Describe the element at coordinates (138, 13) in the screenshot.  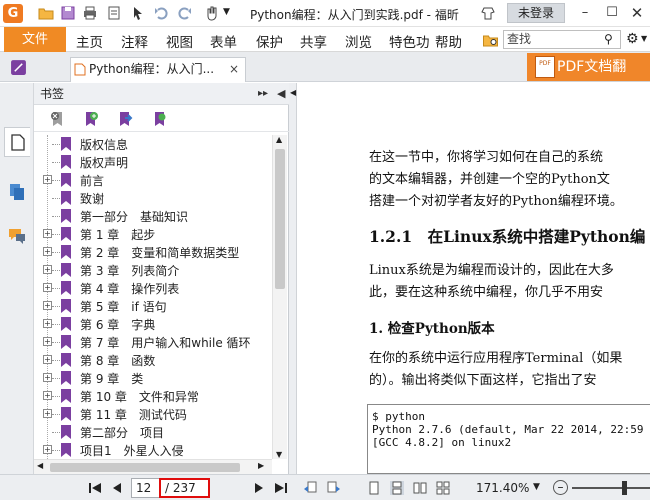
I see `pointer-icon` at that location.